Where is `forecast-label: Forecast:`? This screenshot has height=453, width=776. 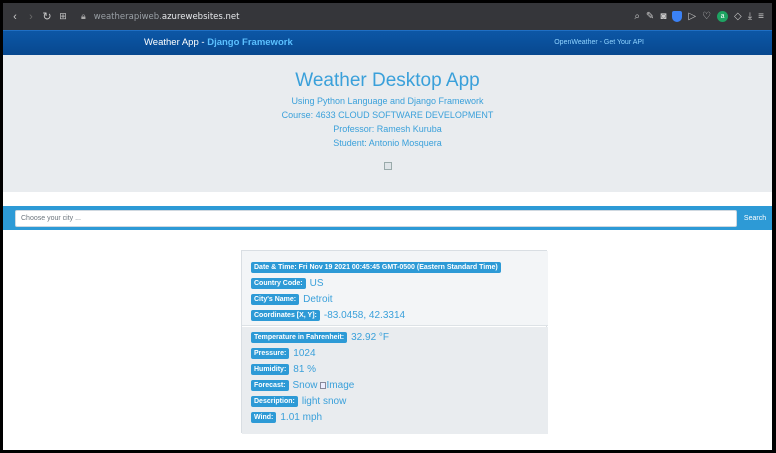 forecast-label: Forecast: is located at coordinates (270, 385).